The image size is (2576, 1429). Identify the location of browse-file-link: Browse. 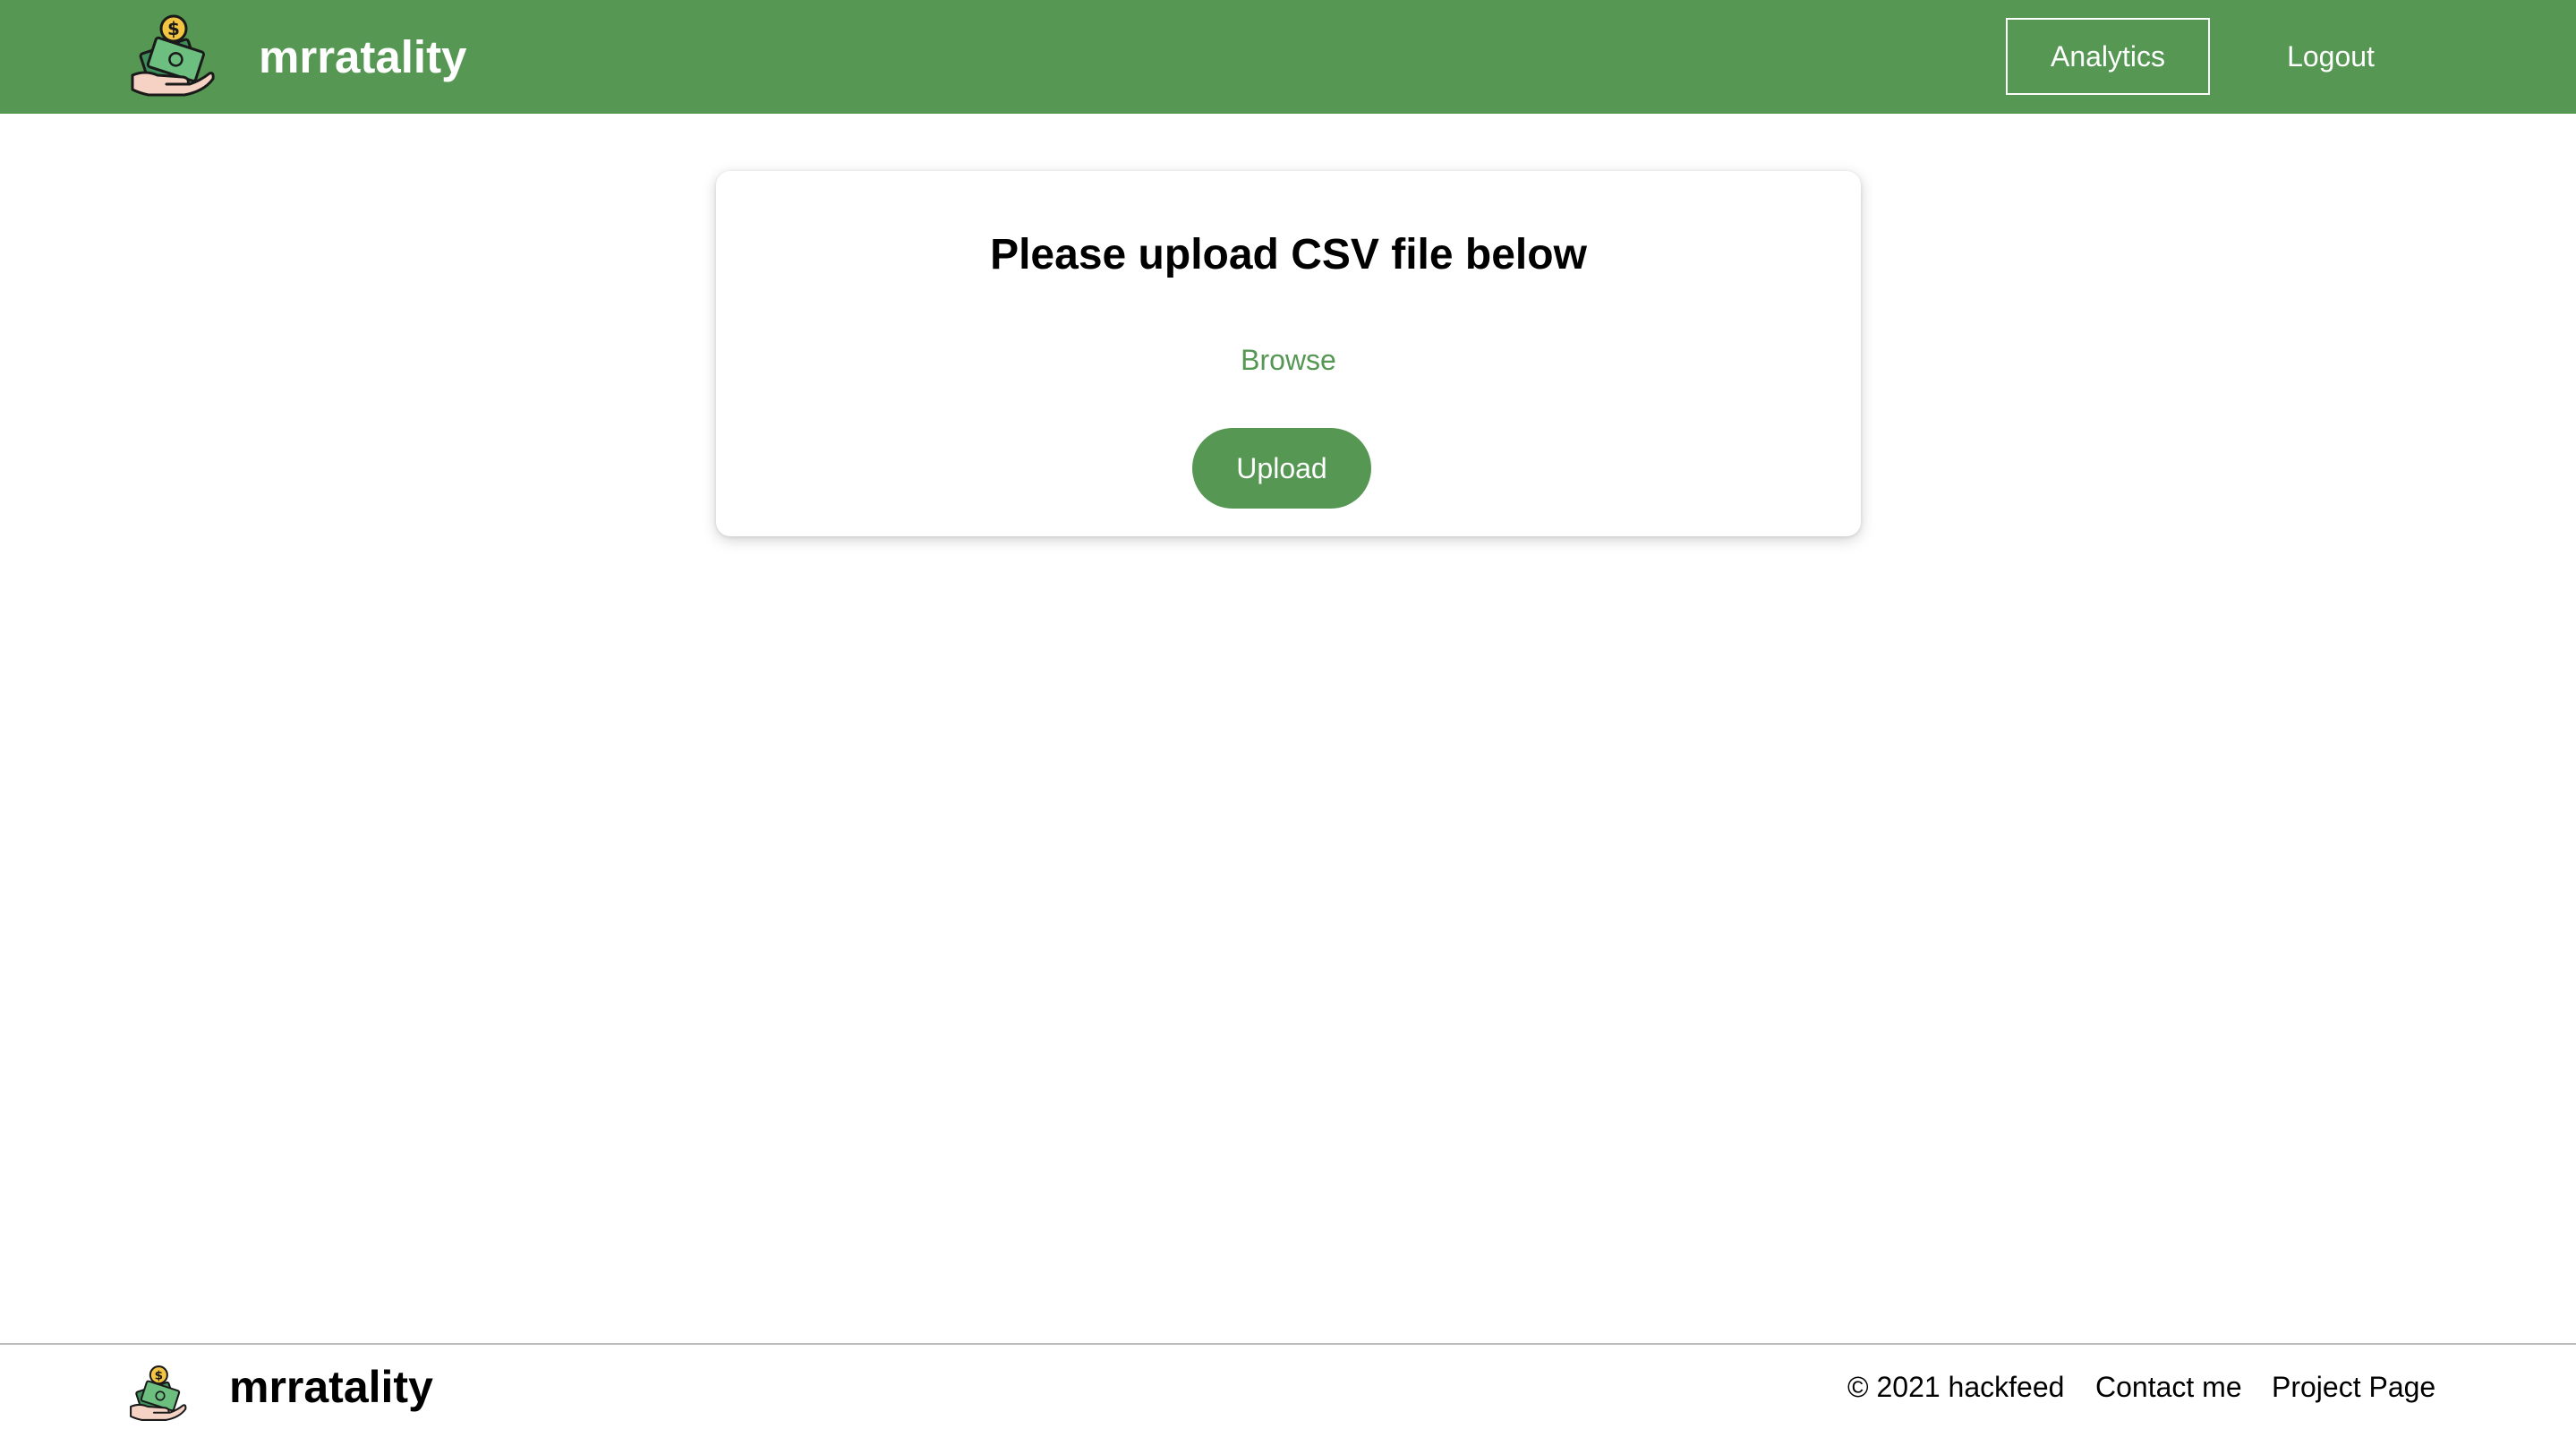
(1288, 360).